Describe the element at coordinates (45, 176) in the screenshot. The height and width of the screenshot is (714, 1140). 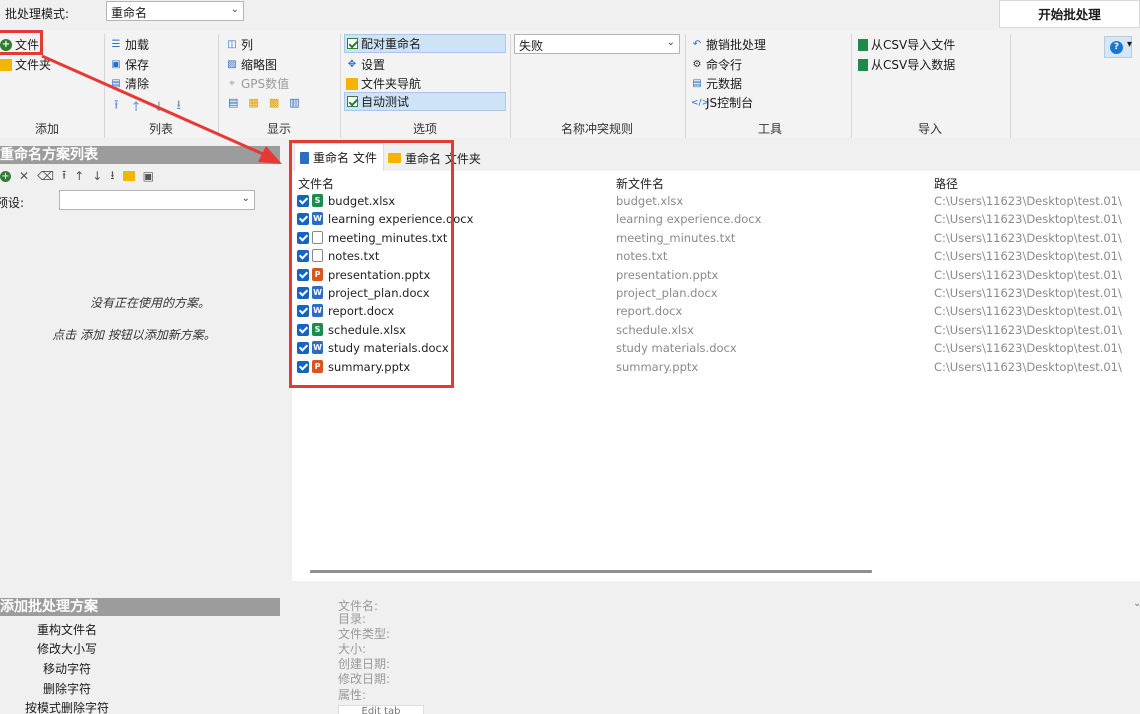
I see `erase-icon: ⌫` at that location.